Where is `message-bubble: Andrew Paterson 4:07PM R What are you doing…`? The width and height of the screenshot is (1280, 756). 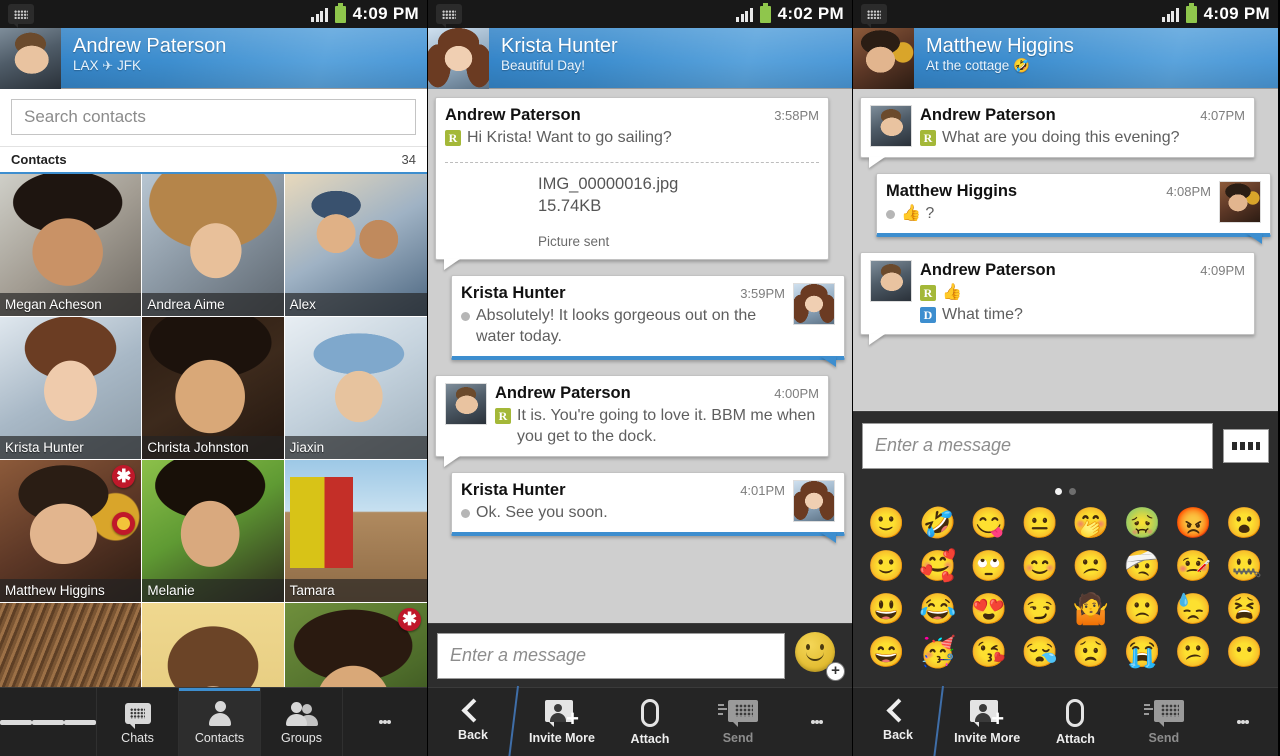
message-bubble: Andrew Paterson 4:07PM R What are you doing… is located at coordinates (1057, 127).